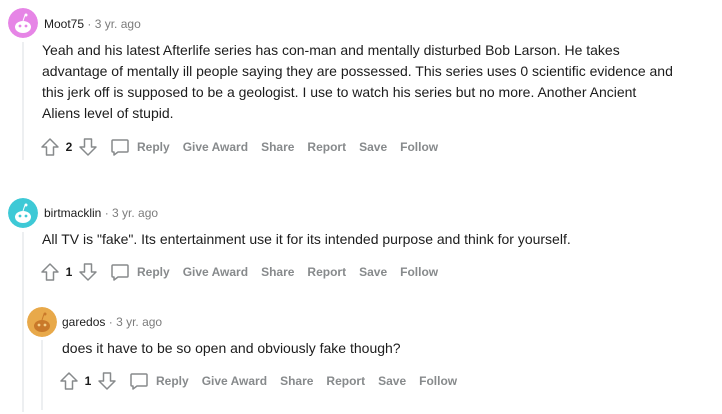 The width and height of the screenshot is (722, 414). What do you see at coordinates (69, 147) in the screenshot?
I see `vote-score: 2` at bounding box center [69, 147].